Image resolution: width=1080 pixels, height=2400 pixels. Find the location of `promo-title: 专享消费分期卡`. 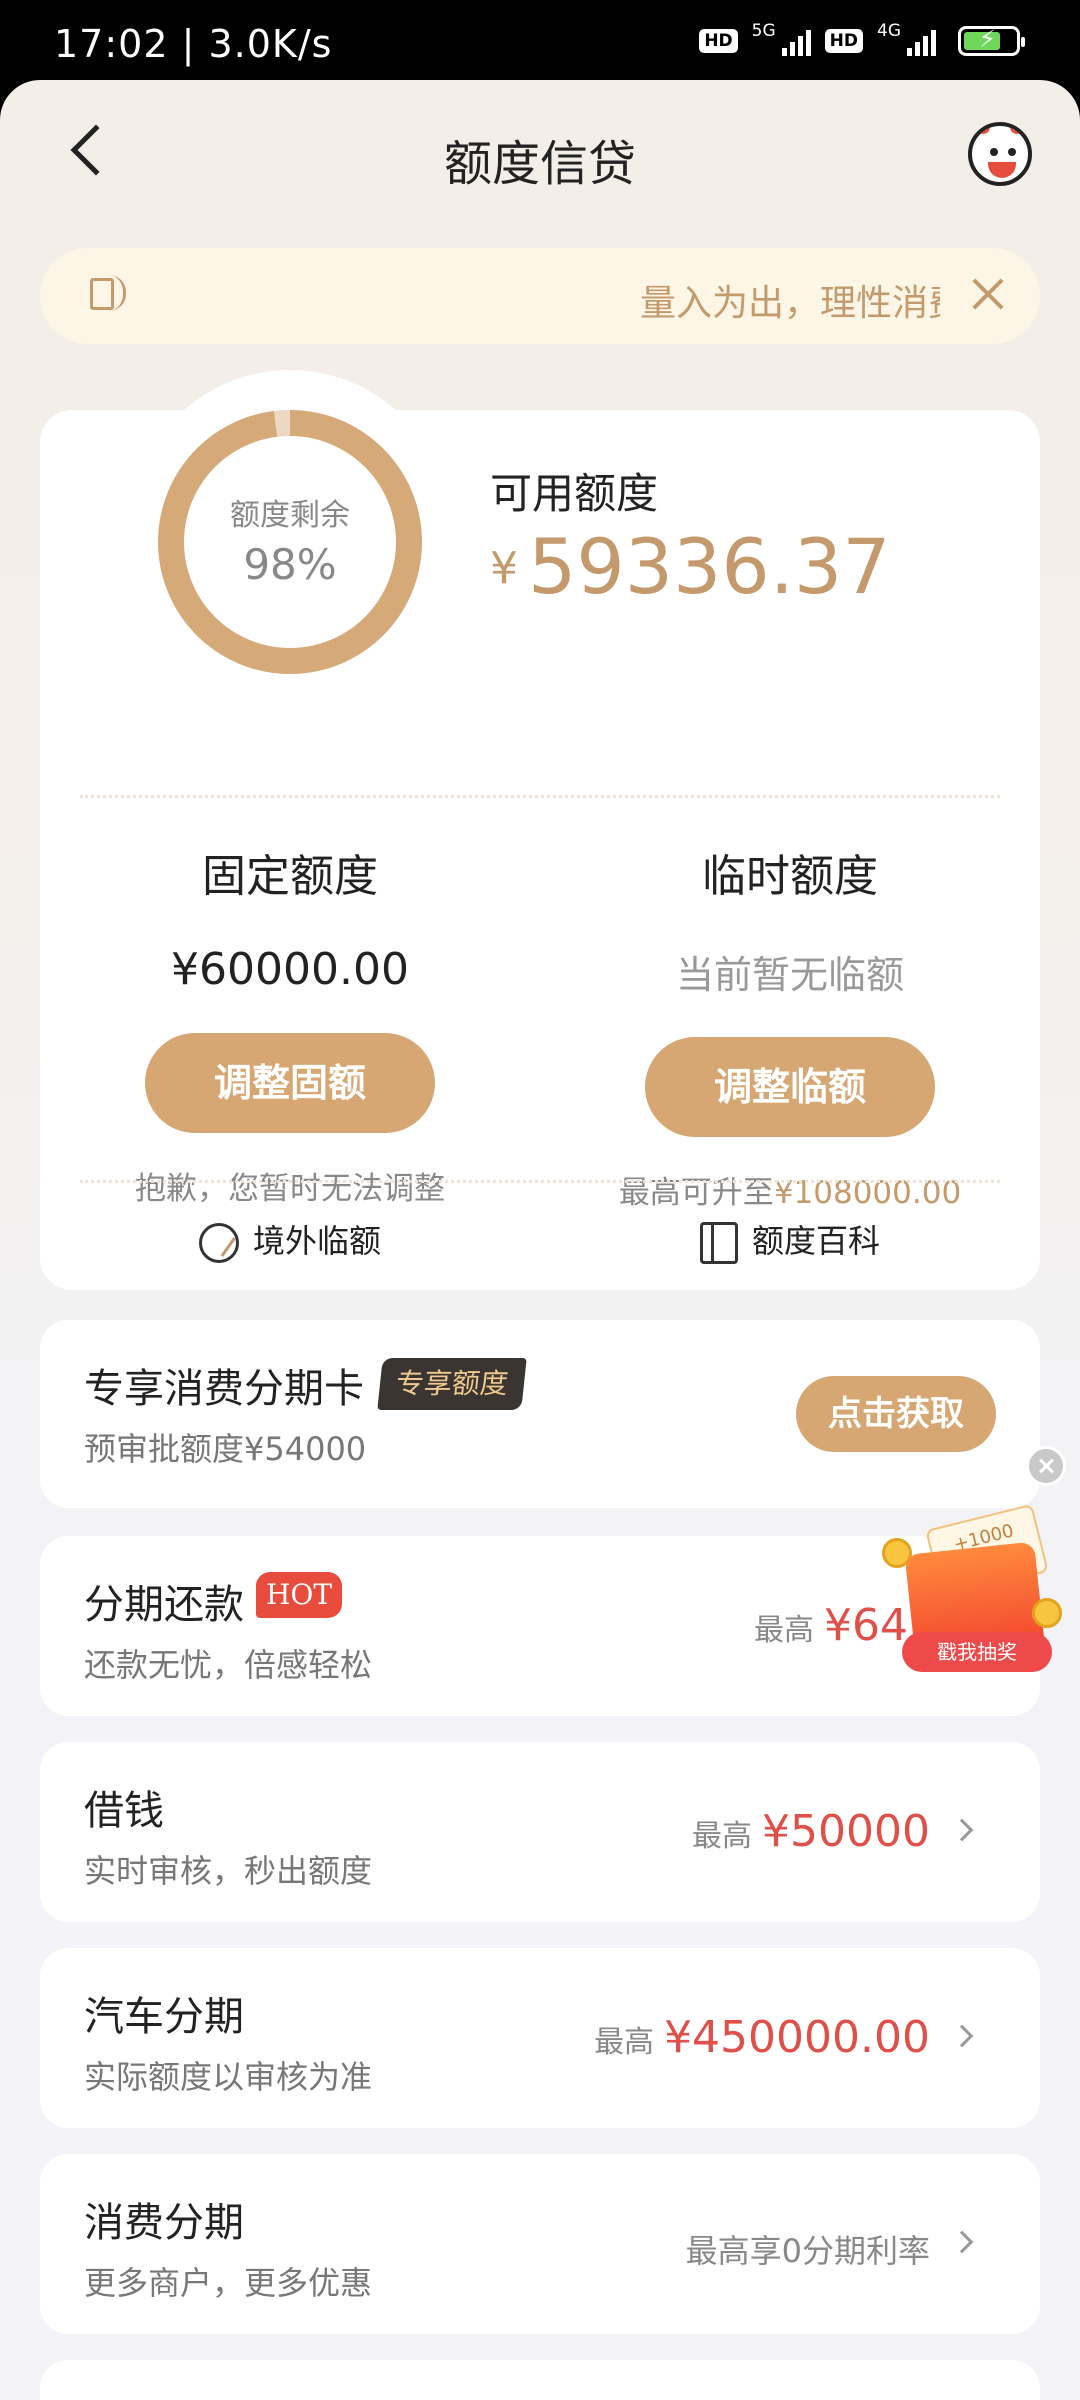

promo-title: 专享消费分期卡 is located at coordinates (224, 1389).